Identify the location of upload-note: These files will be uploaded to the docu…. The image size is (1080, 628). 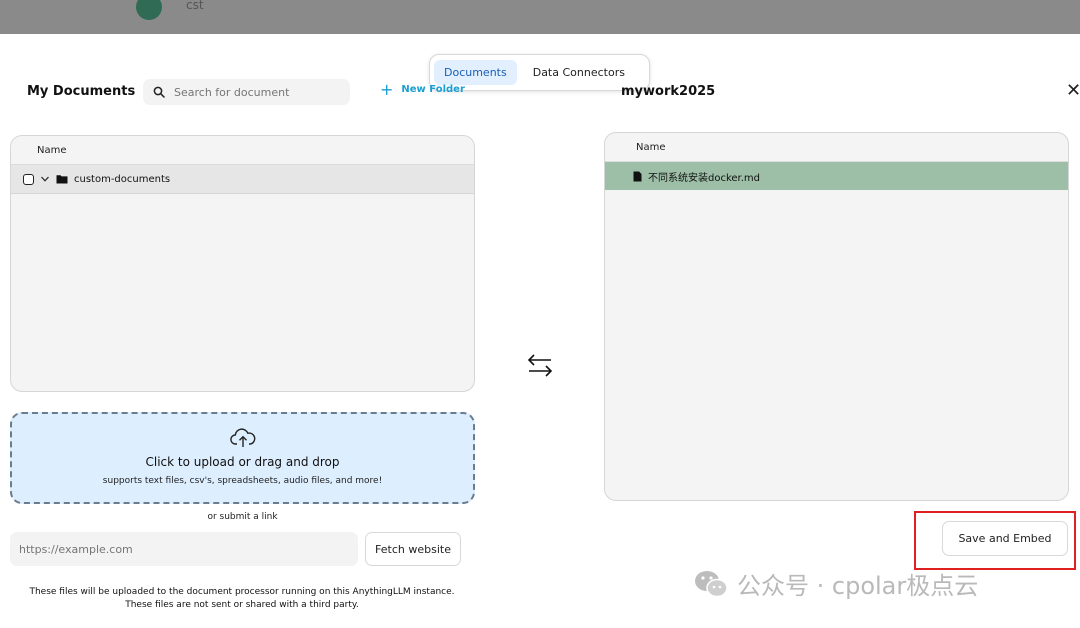
(242, 599).